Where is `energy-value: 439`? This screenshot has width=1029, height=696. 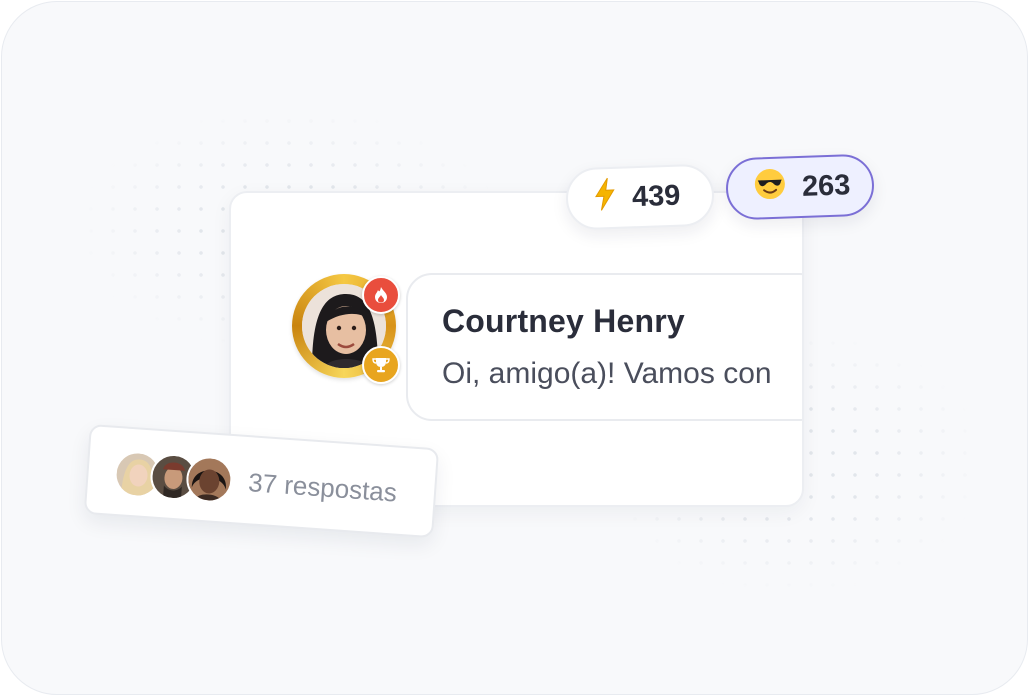 energy-value: 439 is located at coordinates (656, 196).